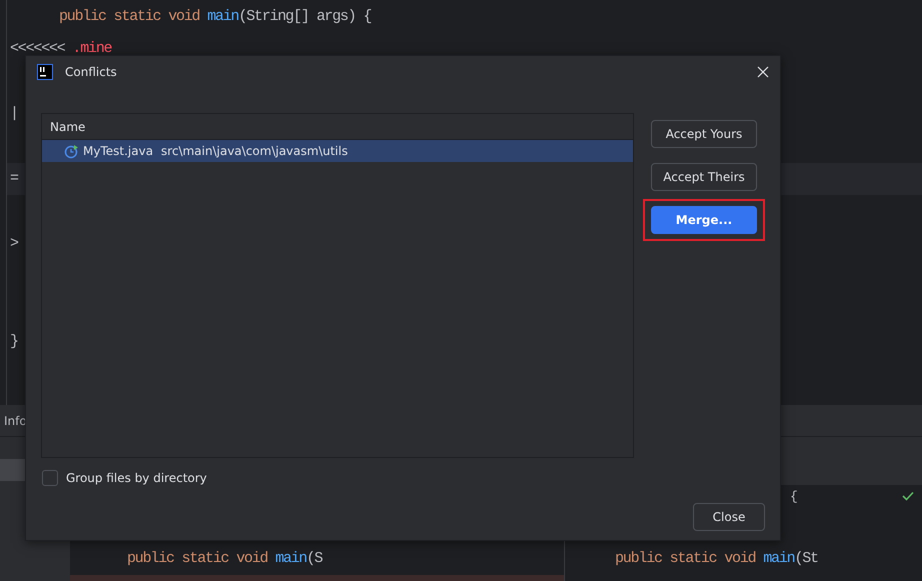 The width and height of the screenshot is (922, 581). I want to click on code-line: <<<<<<< .mine, so click(61, 49).